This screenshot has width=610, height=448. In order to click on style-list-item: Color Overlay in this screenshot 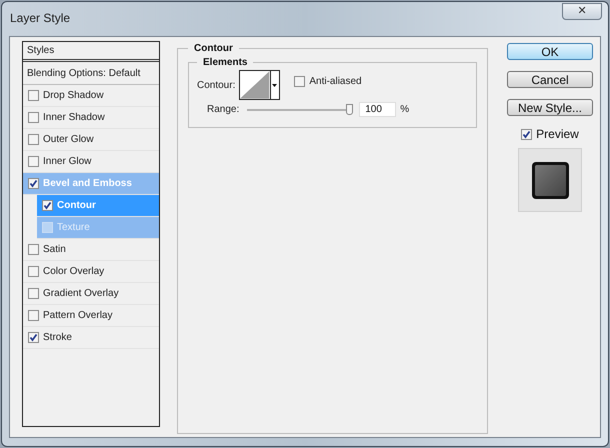, I will do `click(91, 272)`.